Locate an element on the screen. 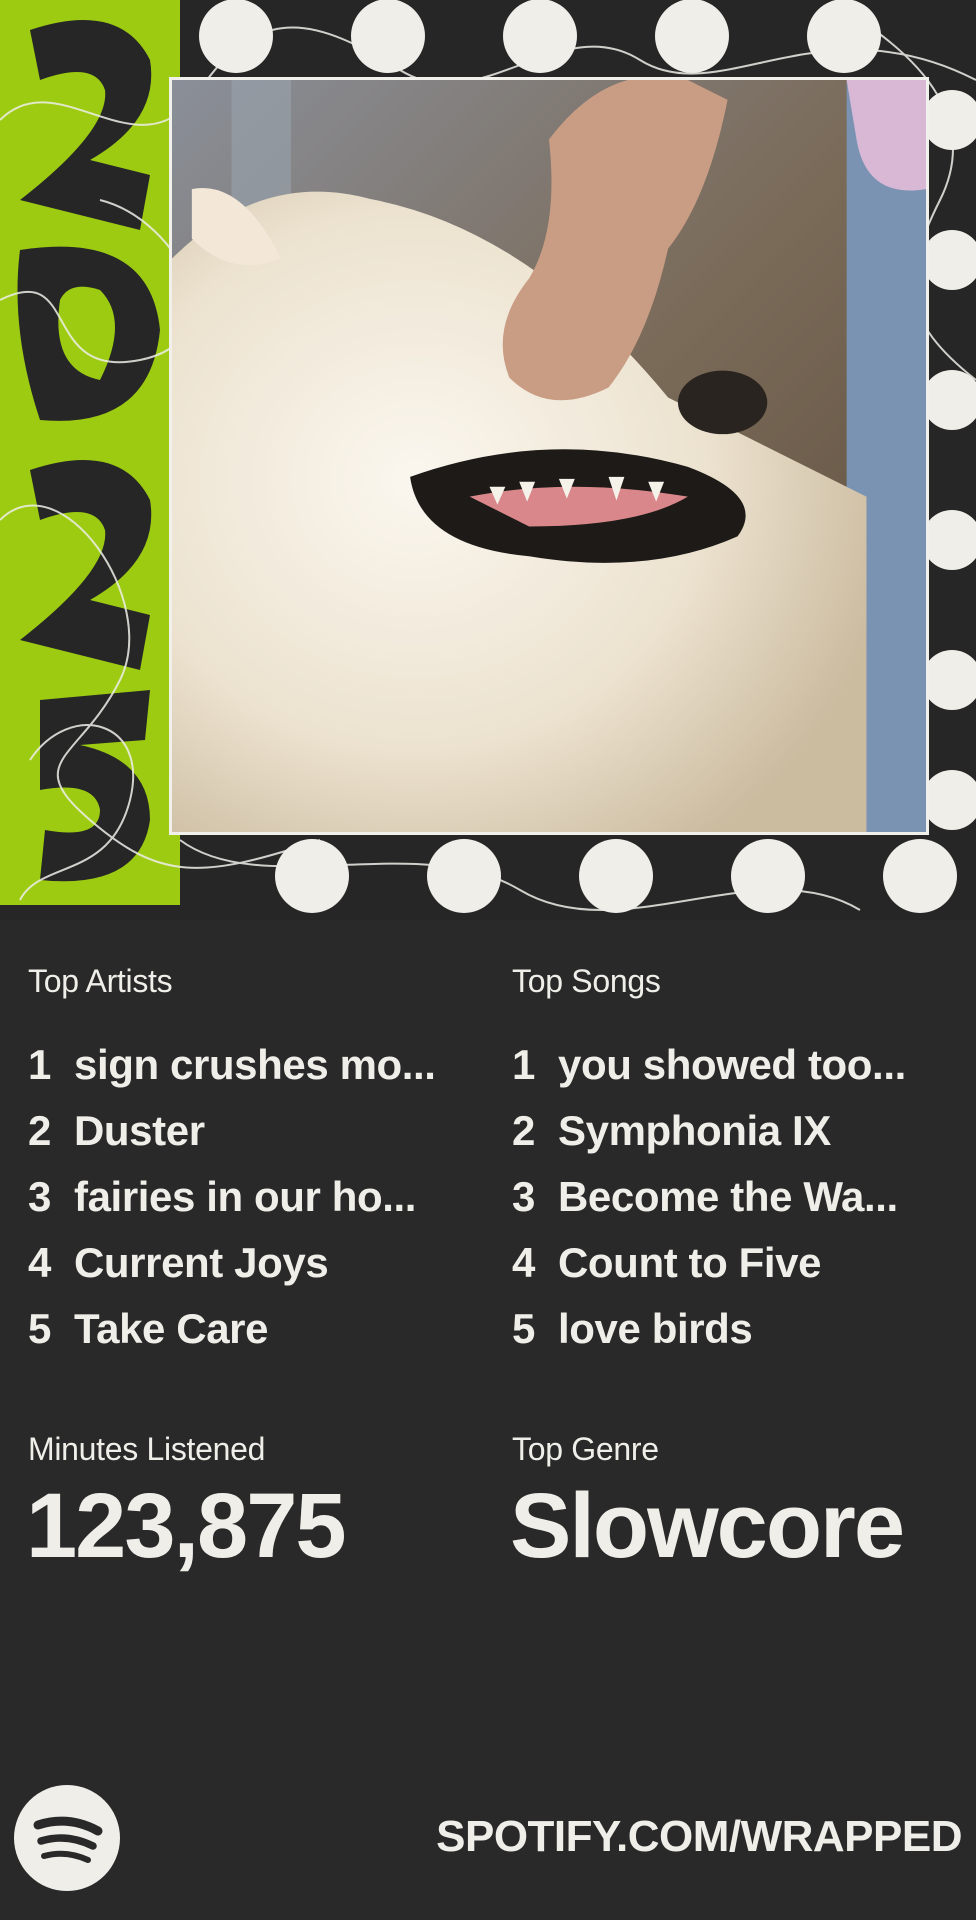  list-item: 5 love birds is located at coordinates (709, 1329).